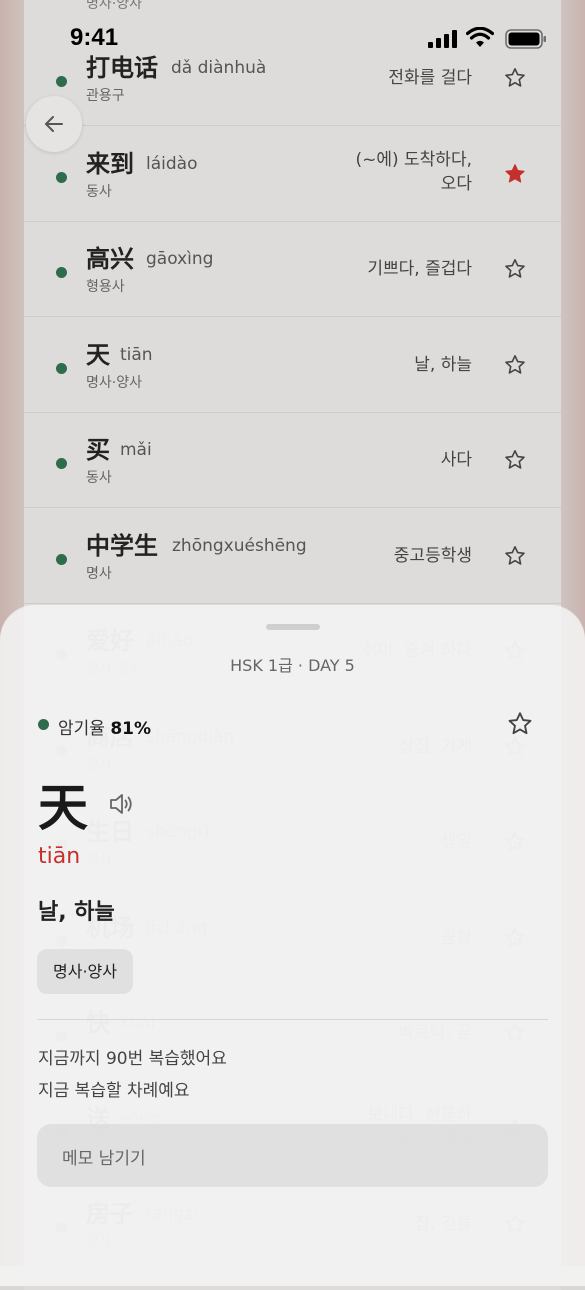 The width and height of the screenshot is (585, 1290). What do you see at coordinates (131, 729) in the screenshot?
I see `memory-rate-value: 81%` at bounding box center [131, 729].